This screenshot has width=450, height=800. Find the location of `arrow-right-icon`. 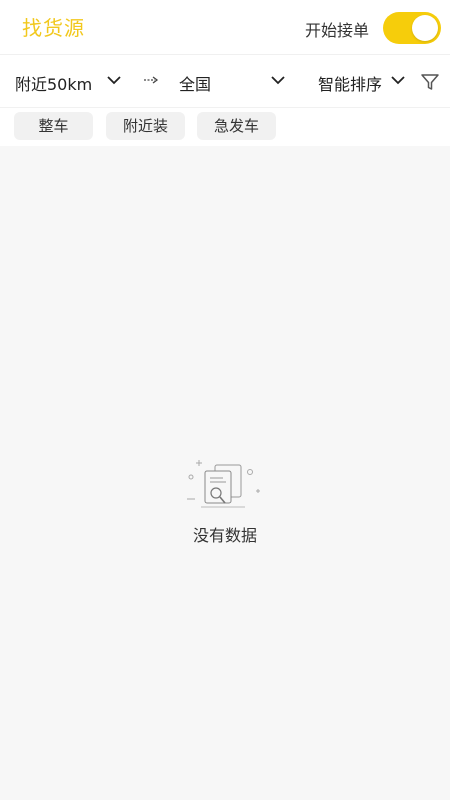

arrow-right-icon is located at coordinates (151, 80).